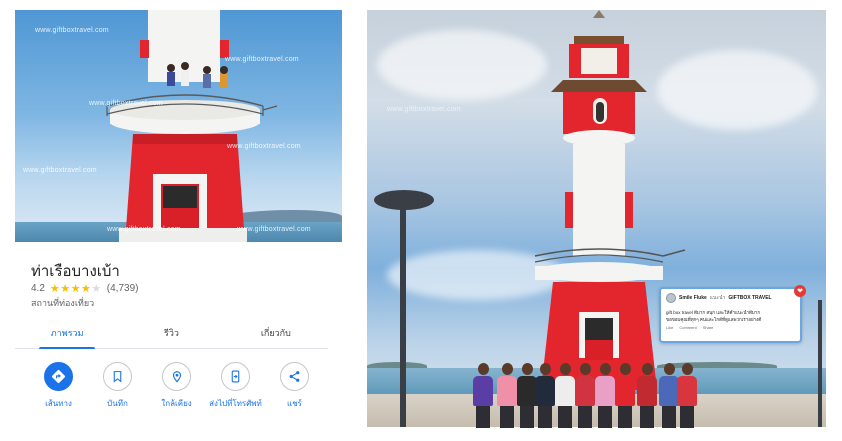 The image size is (842, 441). Describe the element at coordinates (294, 376) in the screenshot. I see `share-icon` at that location.